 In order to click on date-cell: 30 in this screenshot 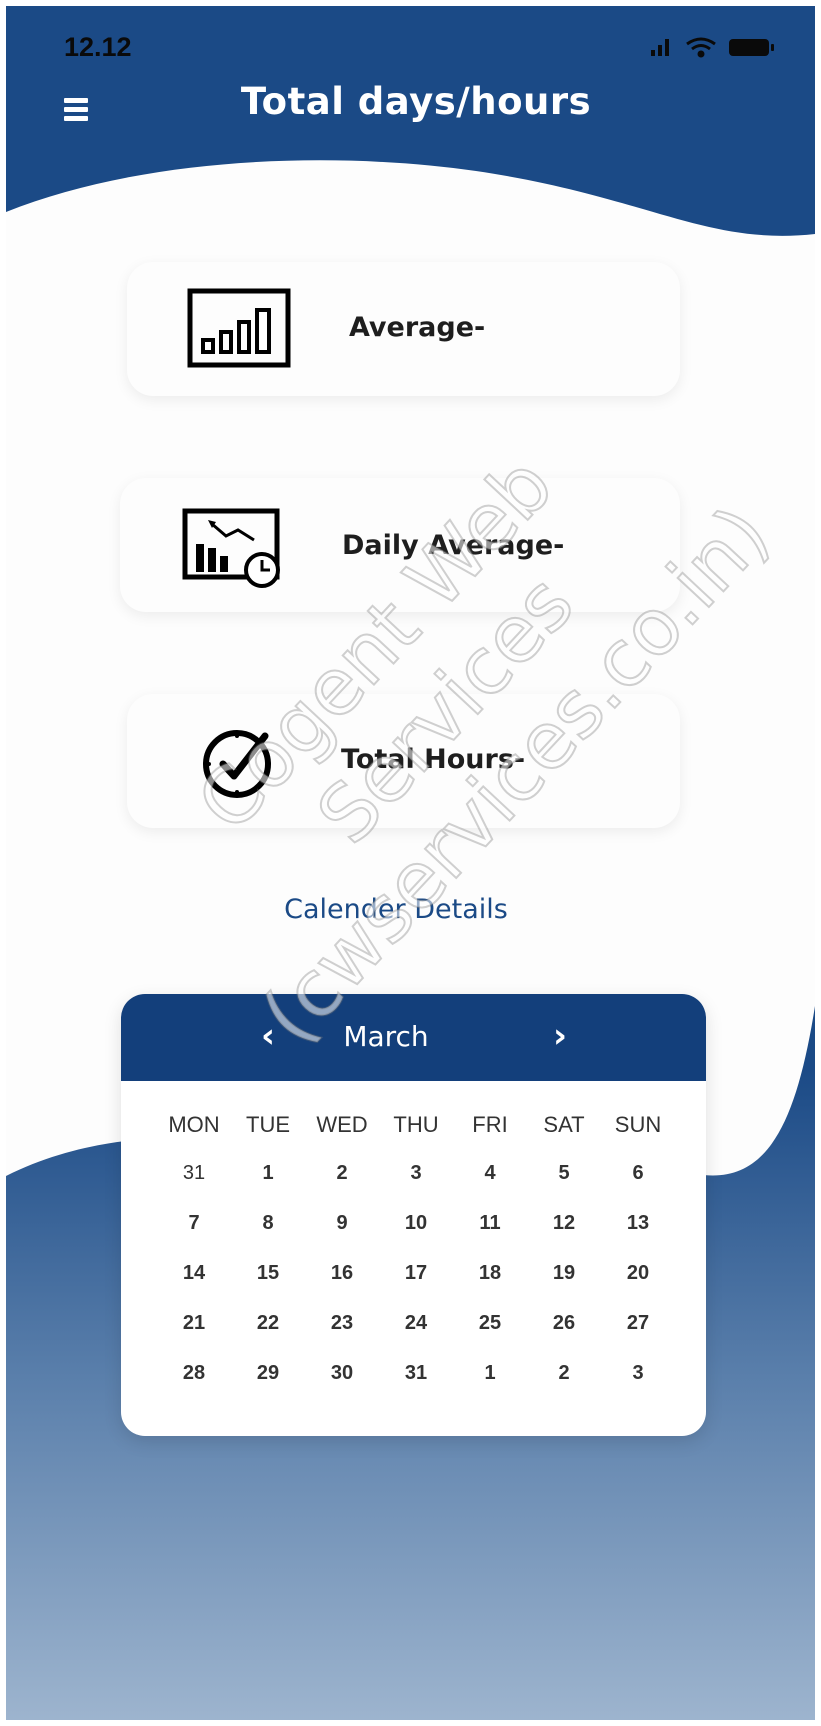, I will do `click(342, 1373)`.